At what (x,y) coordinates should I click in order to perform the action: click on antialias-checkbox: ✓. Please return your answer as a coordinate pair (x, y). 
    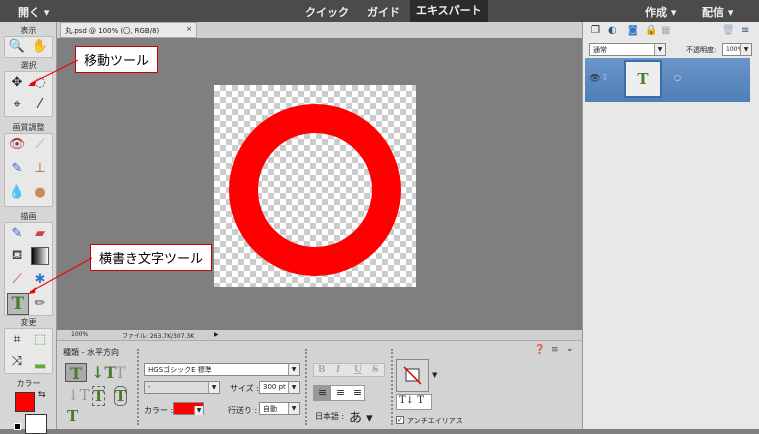
    Looking at the image, I should click on (400, 420).